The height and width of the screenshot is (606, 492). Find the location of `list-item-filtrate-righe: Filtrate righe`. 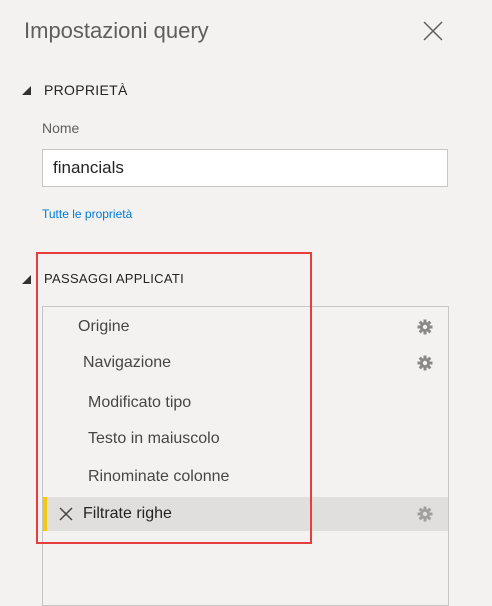

list-item-filtrate-righe: Filtrate righe is located at coordinates (245, 514).